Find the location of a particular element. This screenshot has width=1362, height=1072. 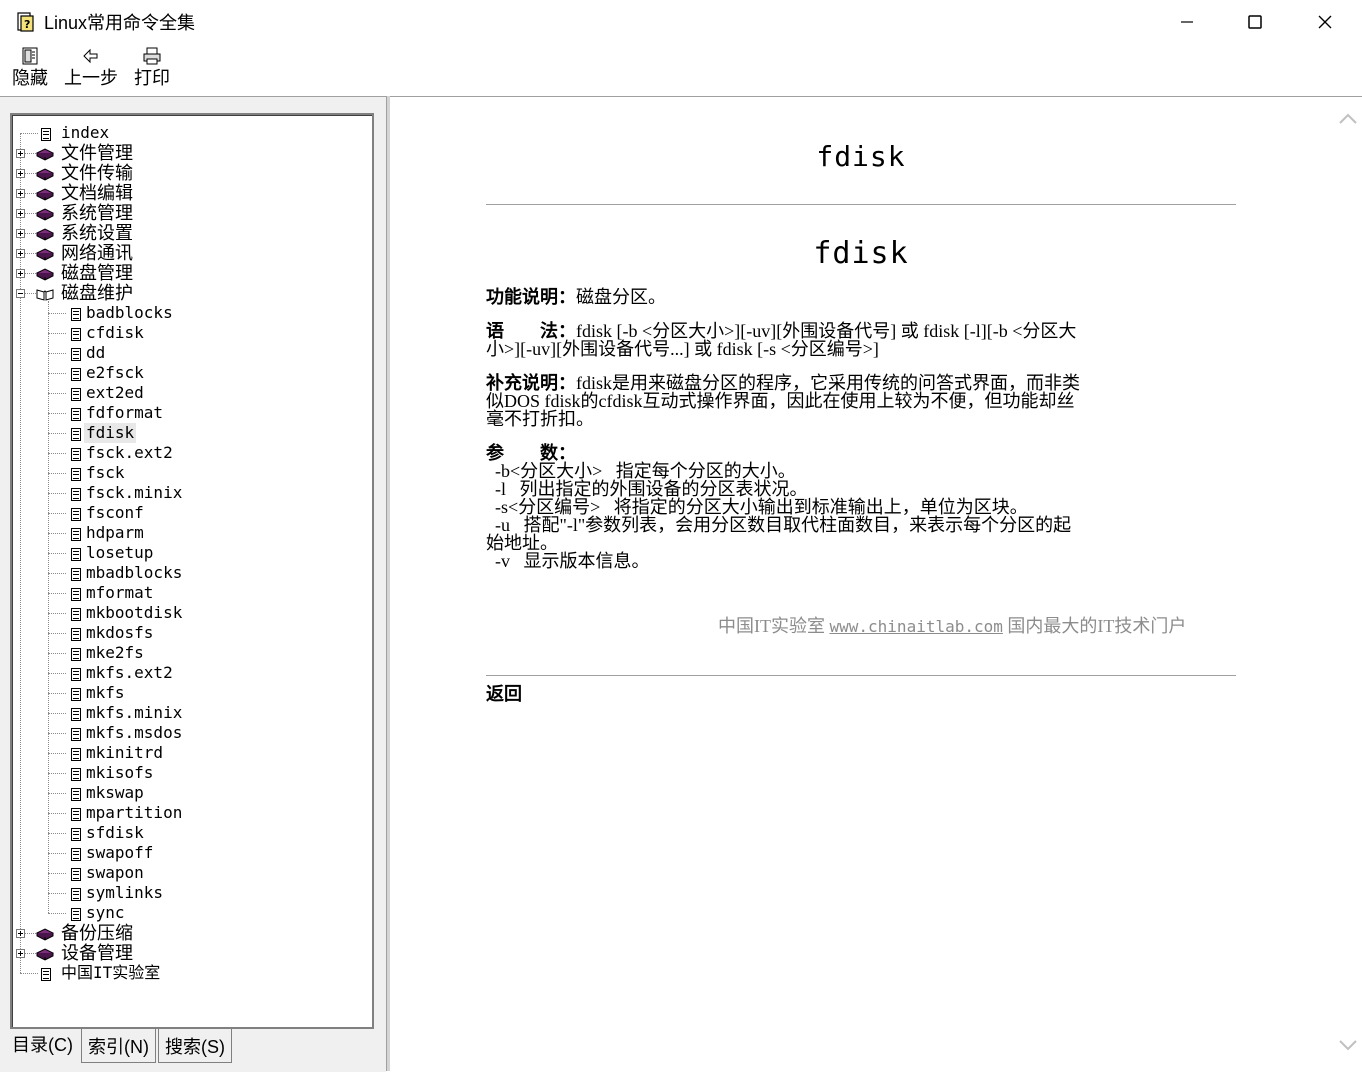

function-text: 磁盘分区。 is located at coordinates (621, 297).